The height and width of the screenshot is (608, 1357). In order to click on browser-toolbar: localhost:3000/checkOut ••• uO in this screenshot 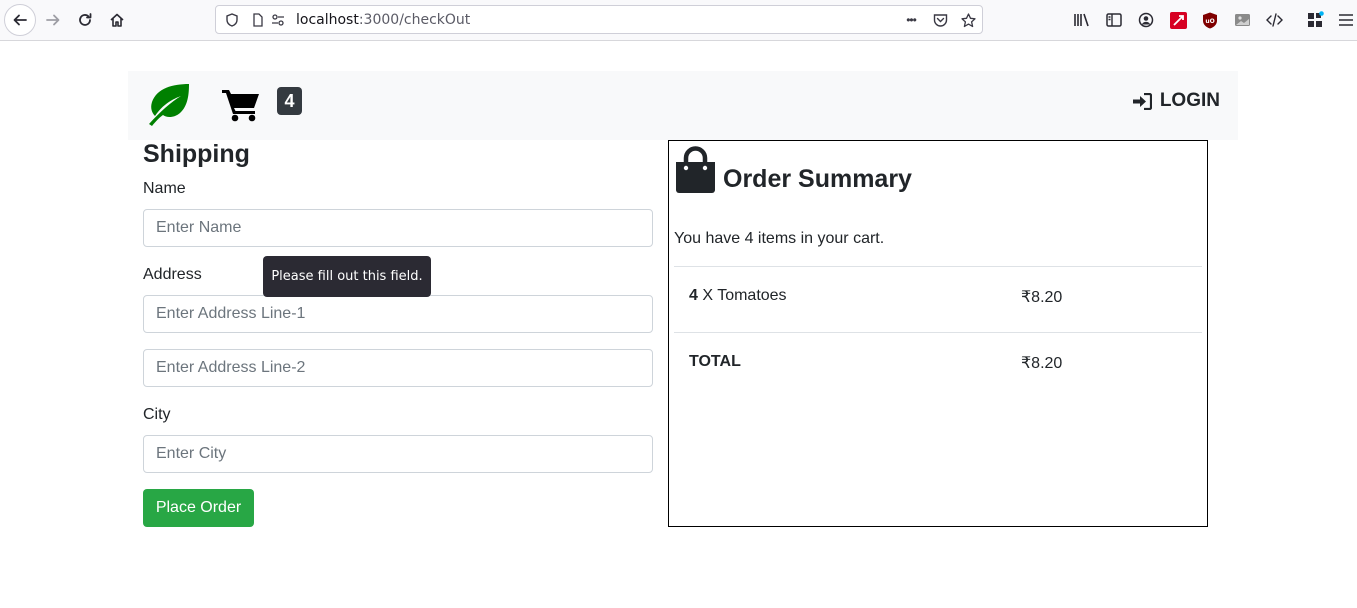, I will do `click(678, 20)`.